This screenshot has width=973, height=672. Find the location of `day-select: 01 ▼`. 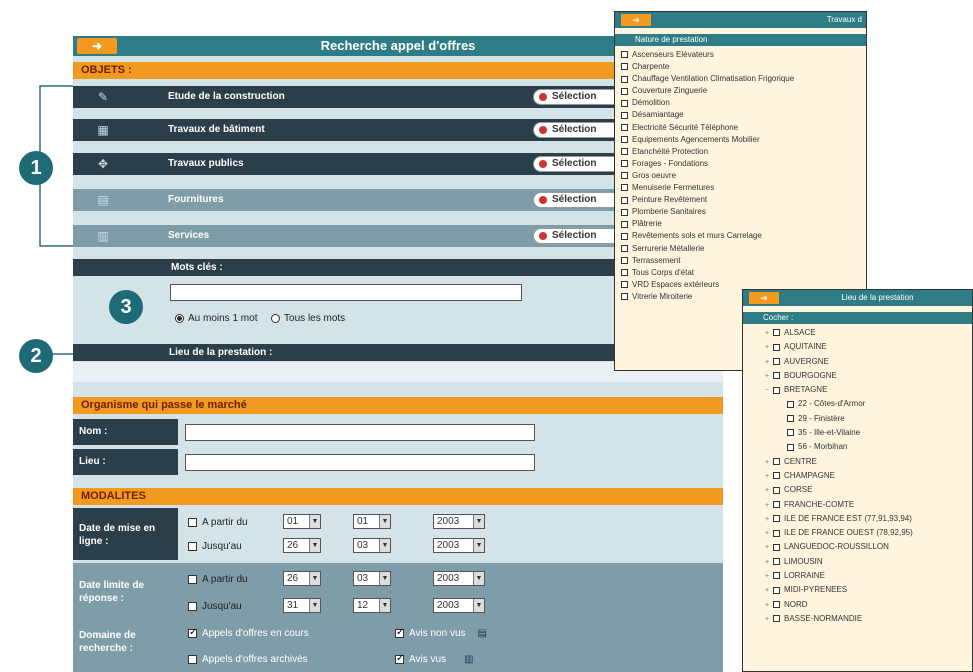

day-select: 01 ▼ is located at coordinates (302, 521).